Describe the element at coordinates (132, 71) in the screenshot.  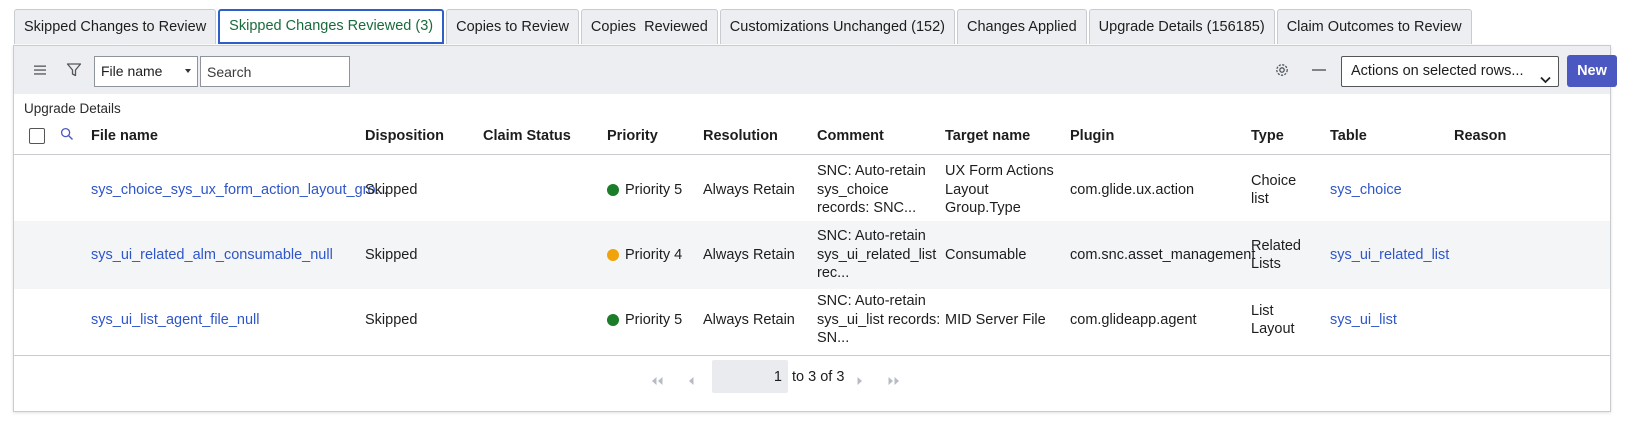
I see `search-field-select-value: File name` at that location.